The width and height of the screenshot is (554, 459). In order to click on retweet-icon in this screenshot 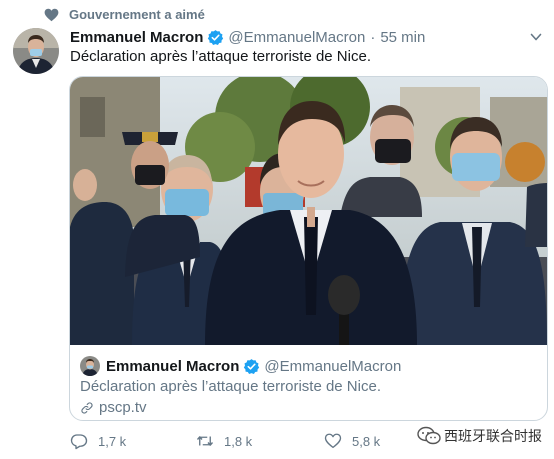, I will do `click(205, 441)`.